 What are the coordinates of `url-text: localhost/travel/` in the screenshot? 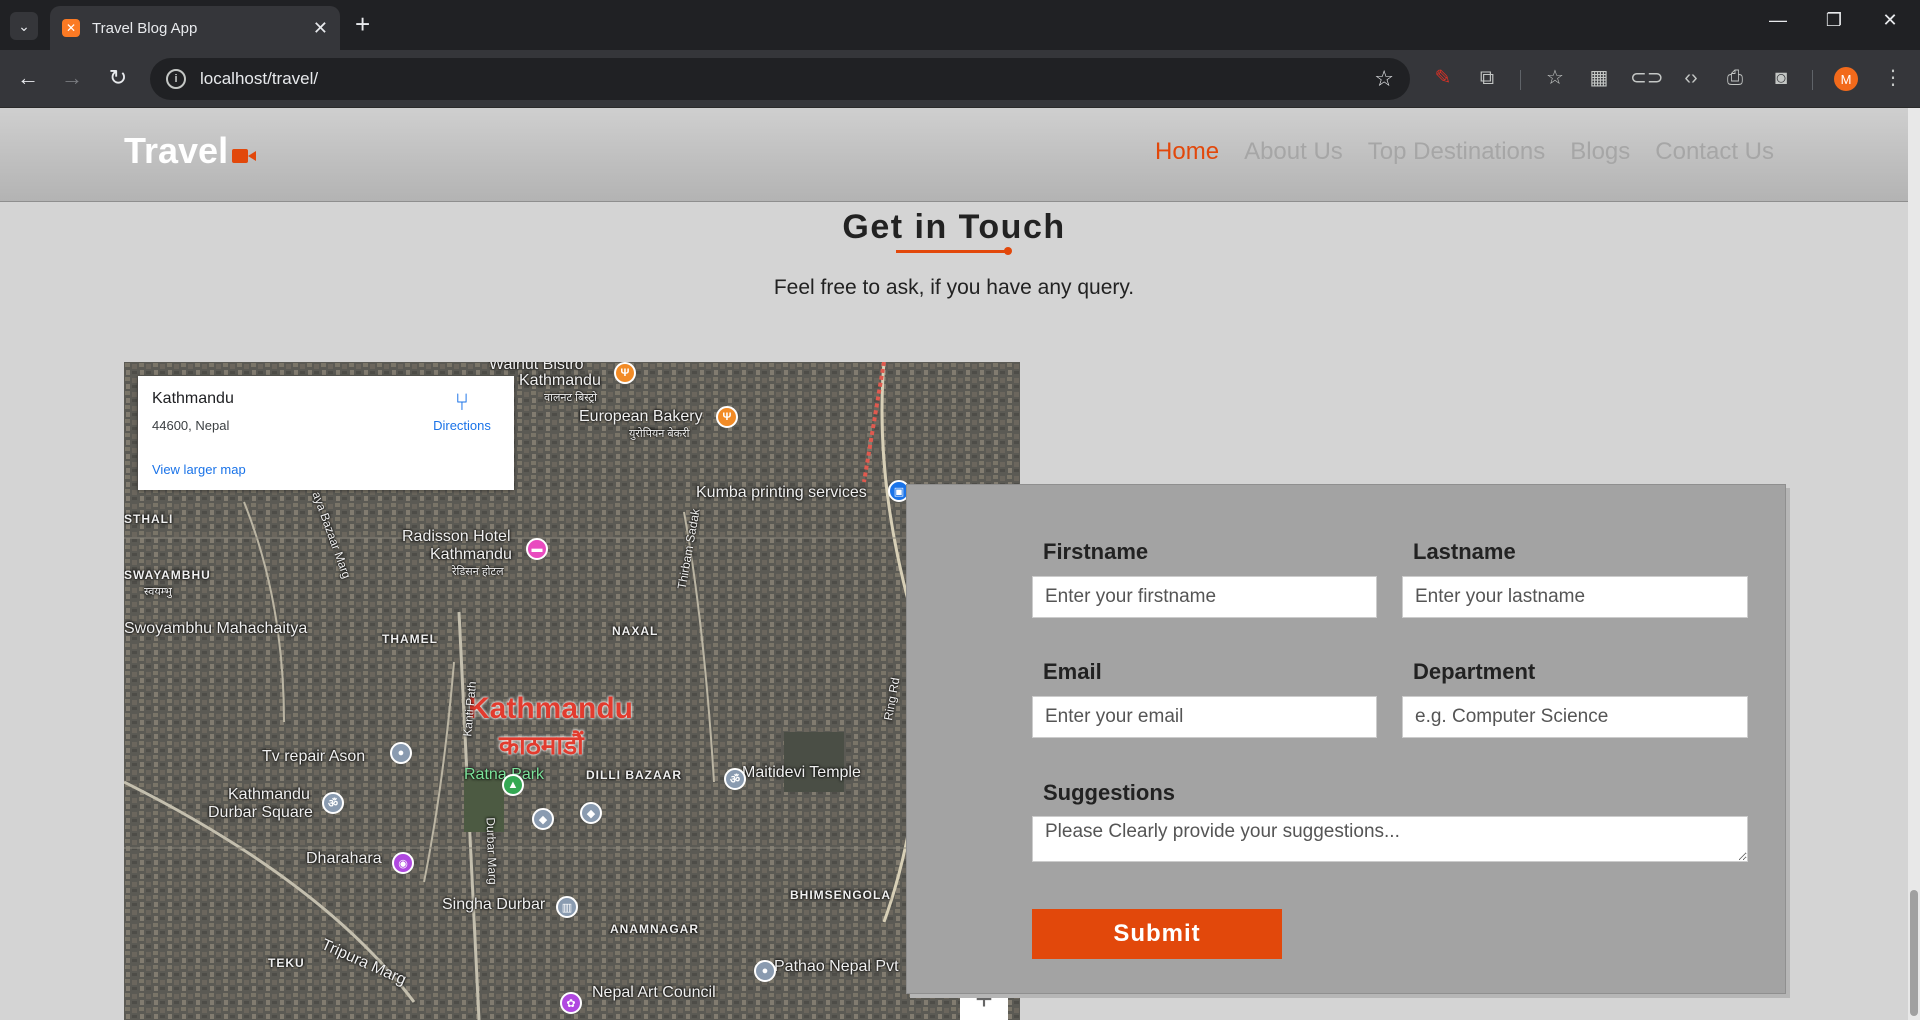 It's located at (787, 79).